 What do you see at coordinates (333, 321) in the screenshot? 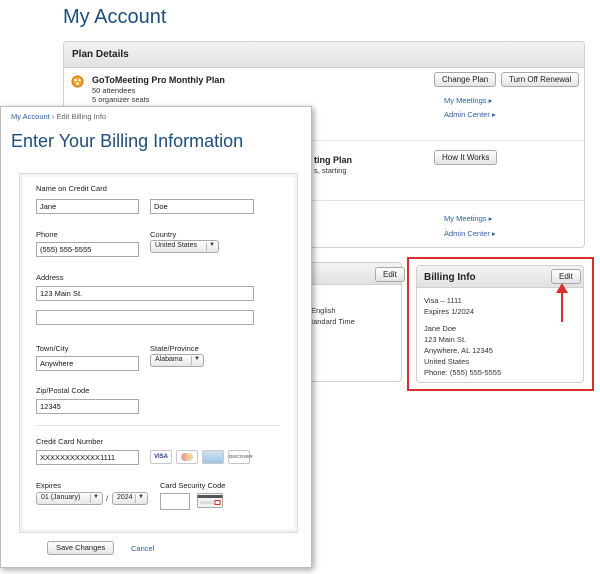
I see `timezone-value: tandard Time` at bounding box center [333, 321].